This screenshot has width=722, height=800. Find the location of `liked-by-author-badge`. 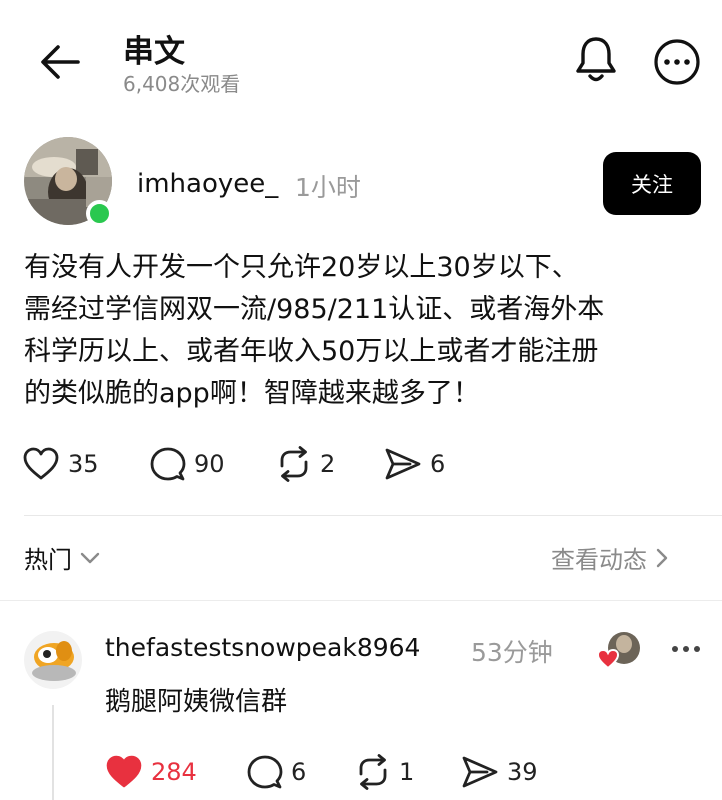

liked-by-author-badge is located at coordinates (619, 650).